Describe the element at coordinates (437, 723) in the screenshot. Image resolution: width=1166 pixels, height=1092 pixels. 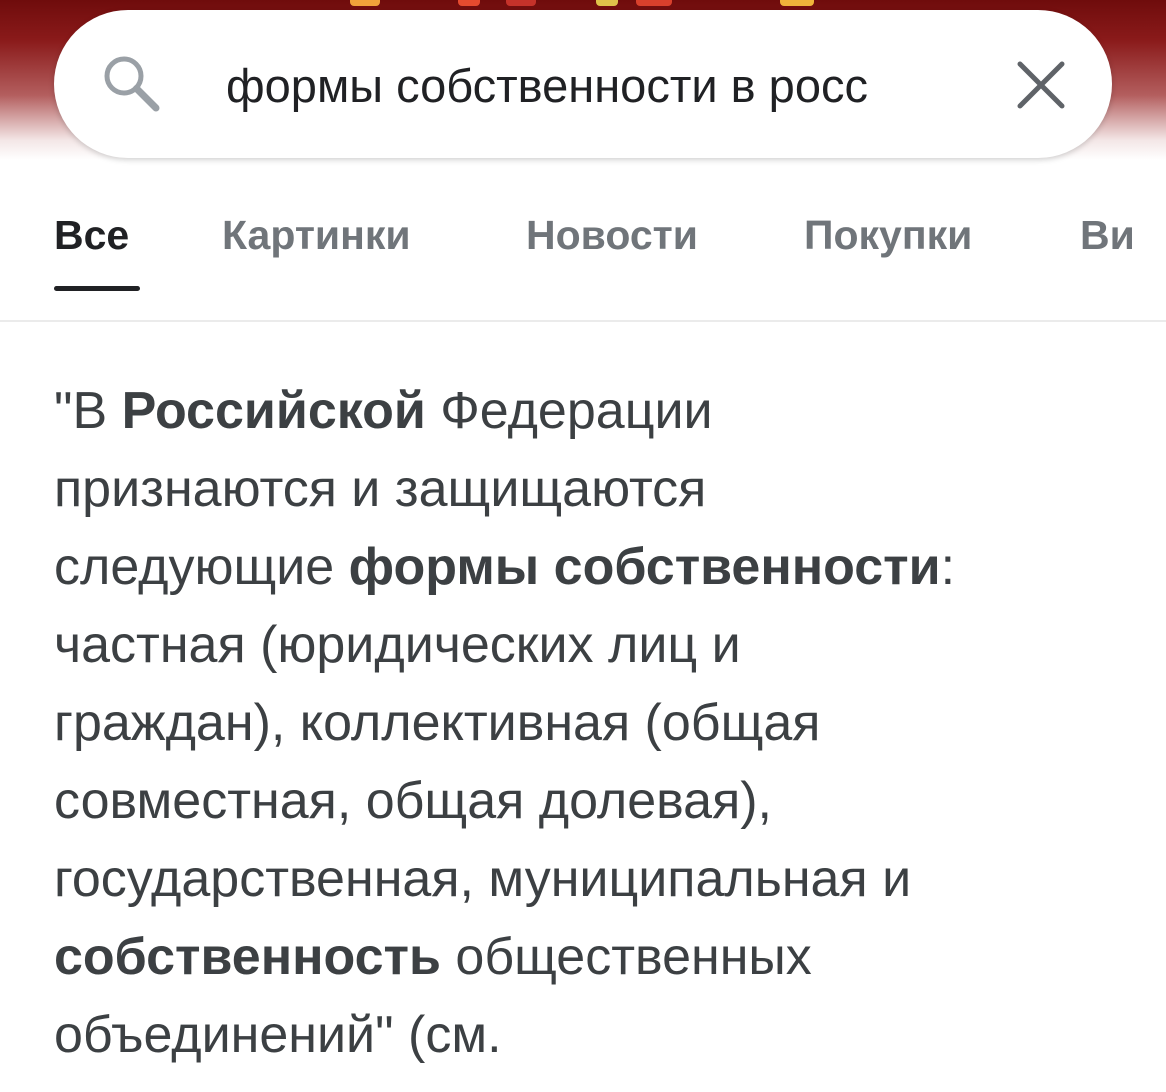
I see `snippet-line: граждан), коллективная (общая` at that location.